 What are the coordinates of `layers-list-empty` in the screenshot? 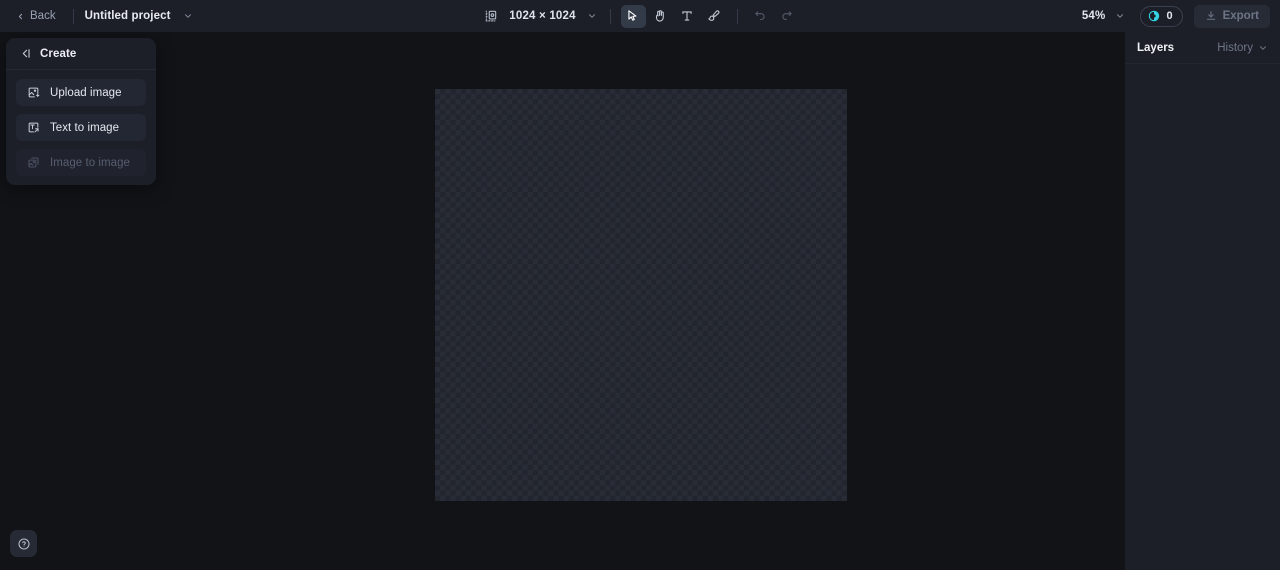 It's located at (1202, 317).